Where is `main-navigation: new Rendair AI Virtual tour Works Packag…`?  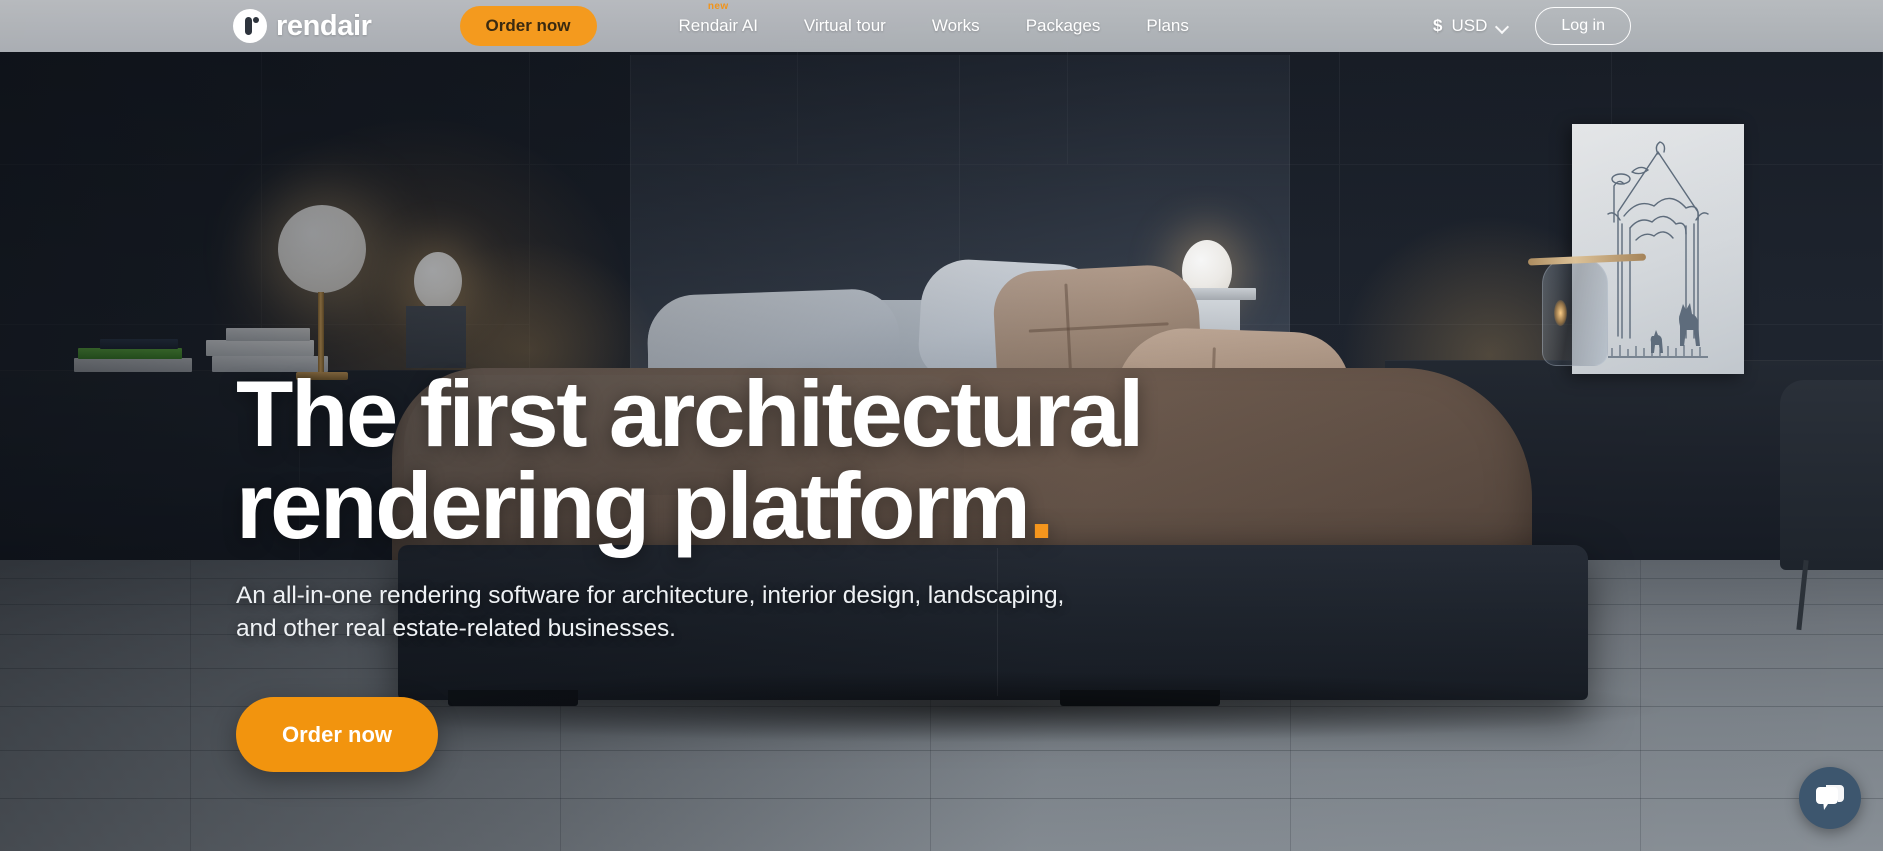
main-navigation: new Rendair AI Virtual tour Works Packag… is located at coordinates (933, 18).